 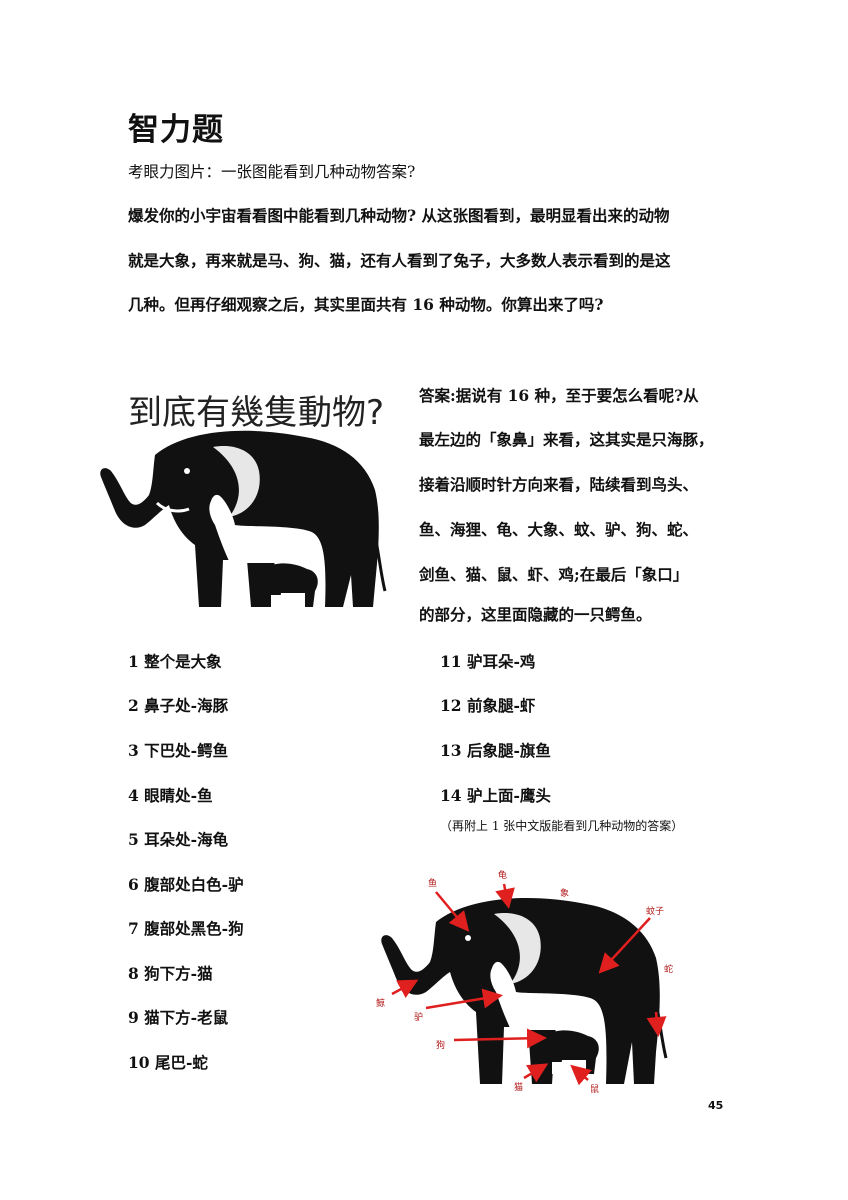 I want to click on intro-line: 就是大象，再来就是马、狗、猫，还有人看到了兔子，大多数人表示看到的是这, so click(x=399, y=260).